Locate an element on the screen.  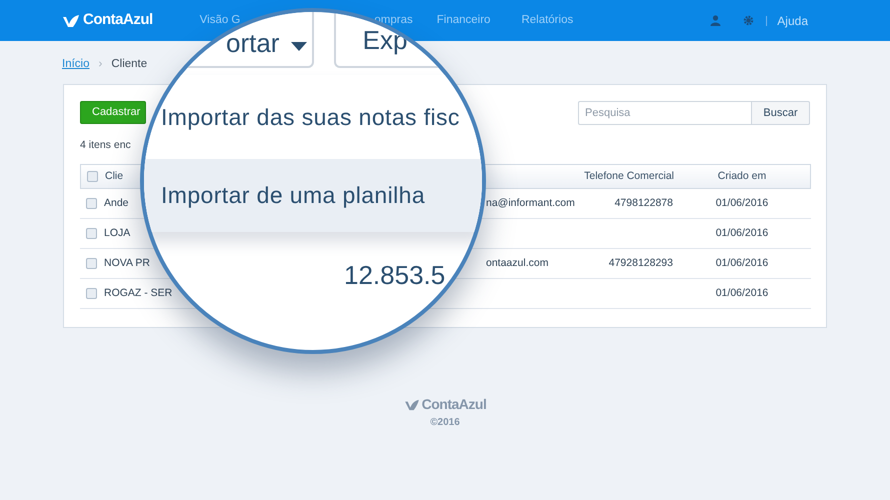
column-header: Criado em is located at coordinates (745, 176).